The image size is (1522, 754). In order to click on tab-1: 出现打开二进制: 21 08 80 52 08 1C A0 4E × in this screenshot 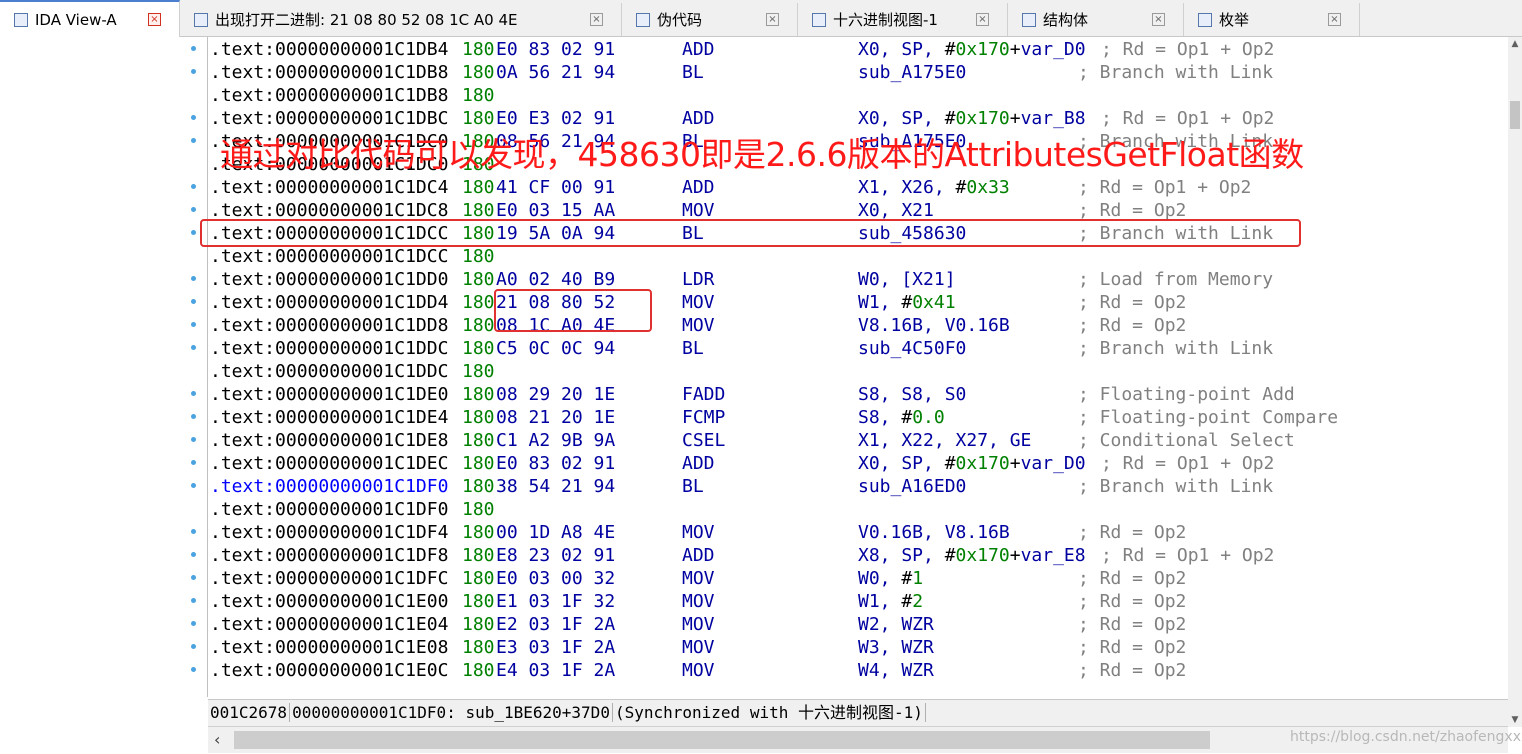, I will do `click(401, 19)`.